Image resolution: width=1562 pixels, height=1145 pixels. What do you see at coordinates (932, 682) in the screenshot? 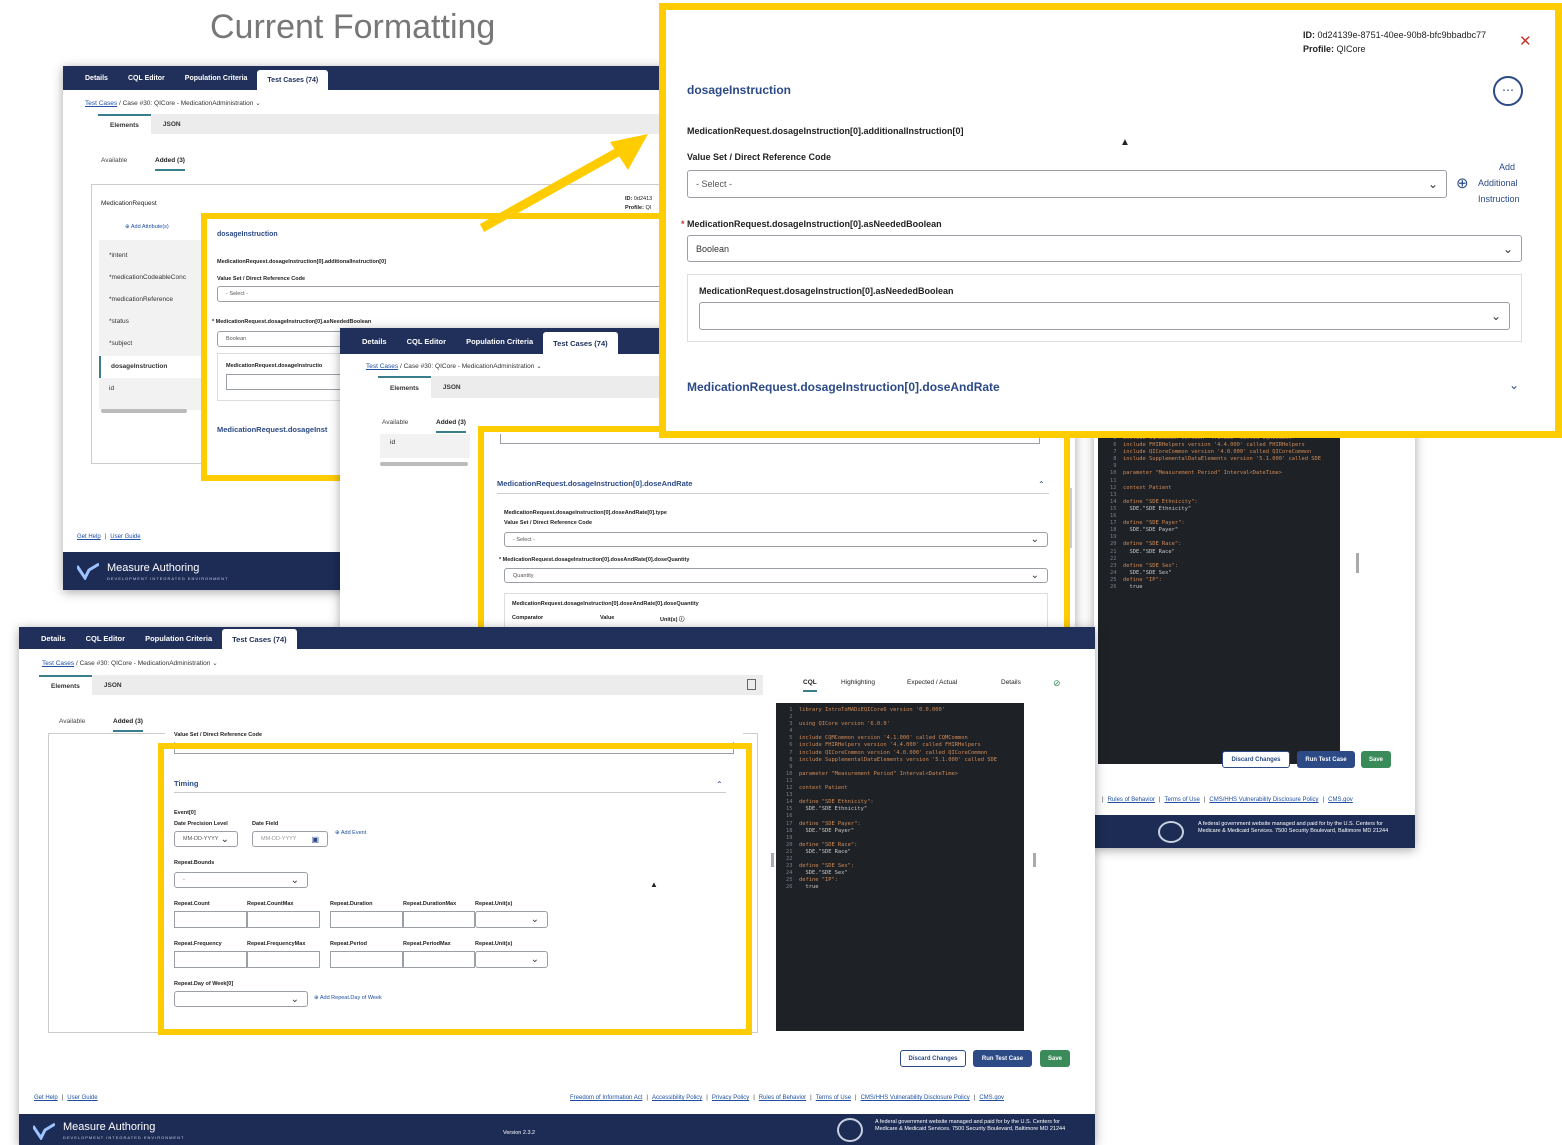
I see `tab-expected-actual: Expected / Actual` at bounding box center [932, 682].